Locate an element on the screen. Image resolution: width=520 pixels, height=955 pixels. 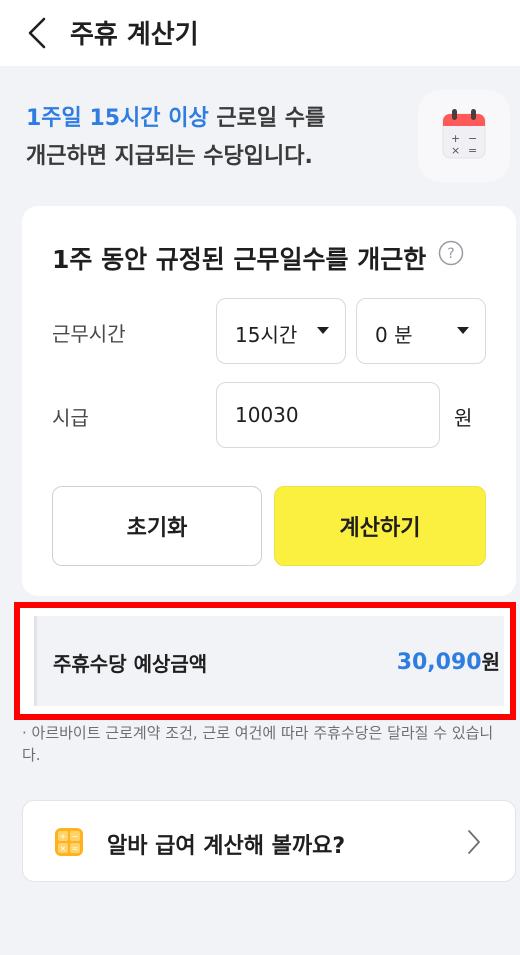
result-highlight-box: 주휴수당 예상금액 30,090원 is located at coordinates (265, 661).